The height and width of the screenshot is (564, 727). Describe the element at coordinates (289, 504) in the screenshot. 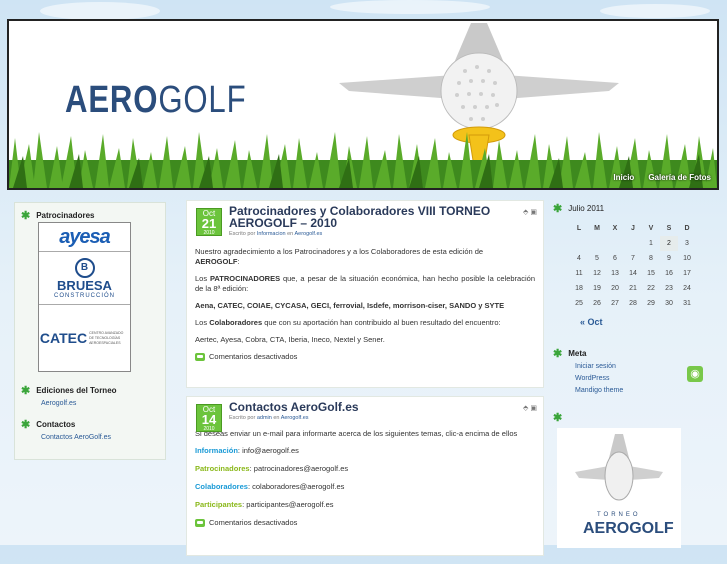

I see `contact-email: participantes@aerogolf.es` at that location.